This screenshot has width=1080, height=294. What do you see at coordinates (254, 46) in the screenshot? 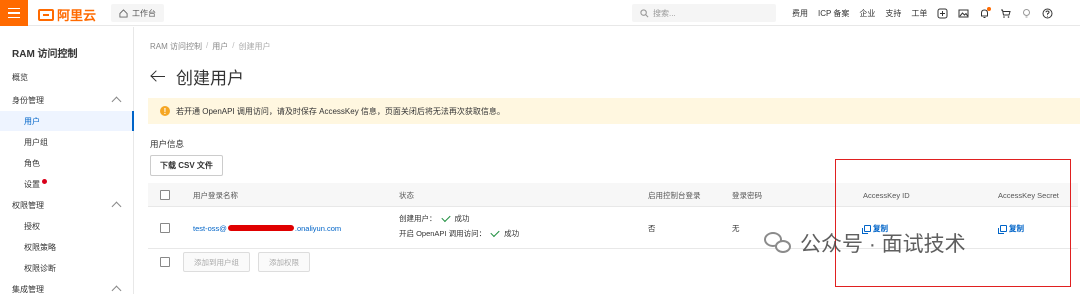
I see `breadcrumb-current: 创建用户` at bounding box center [254, 46].